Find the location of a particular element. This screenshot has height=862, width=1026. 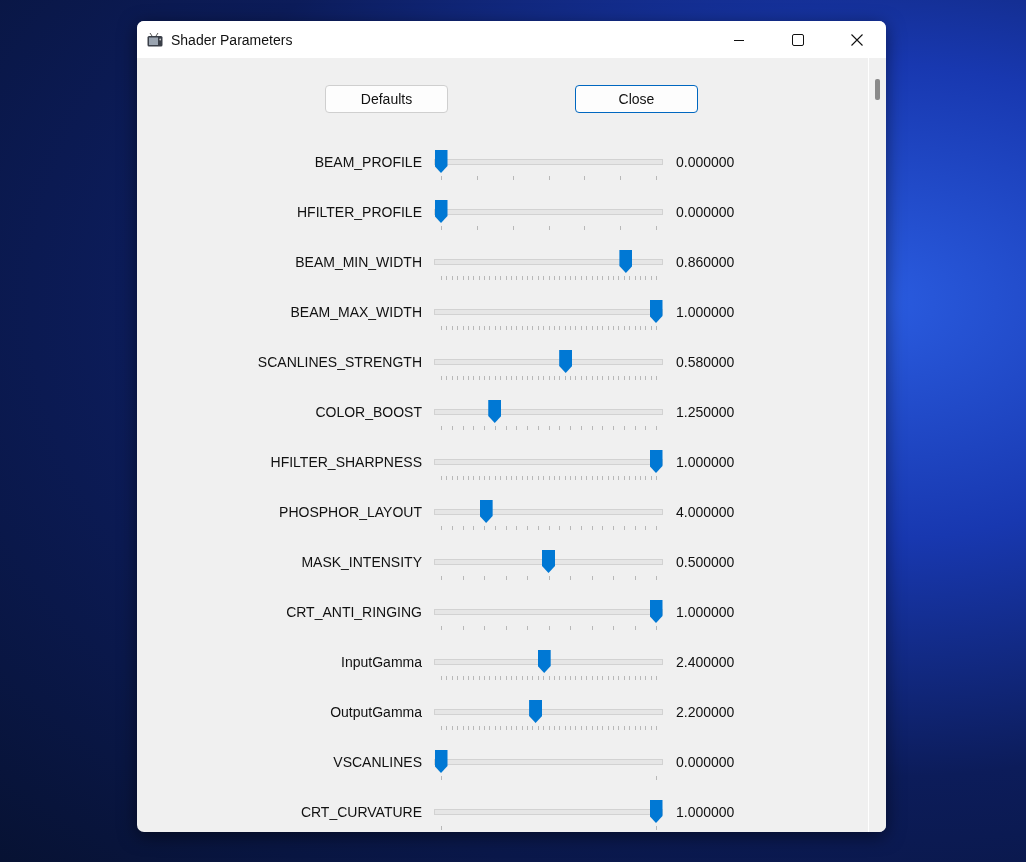

value-readout: 4.000000 is located at coordinates (705, 512).